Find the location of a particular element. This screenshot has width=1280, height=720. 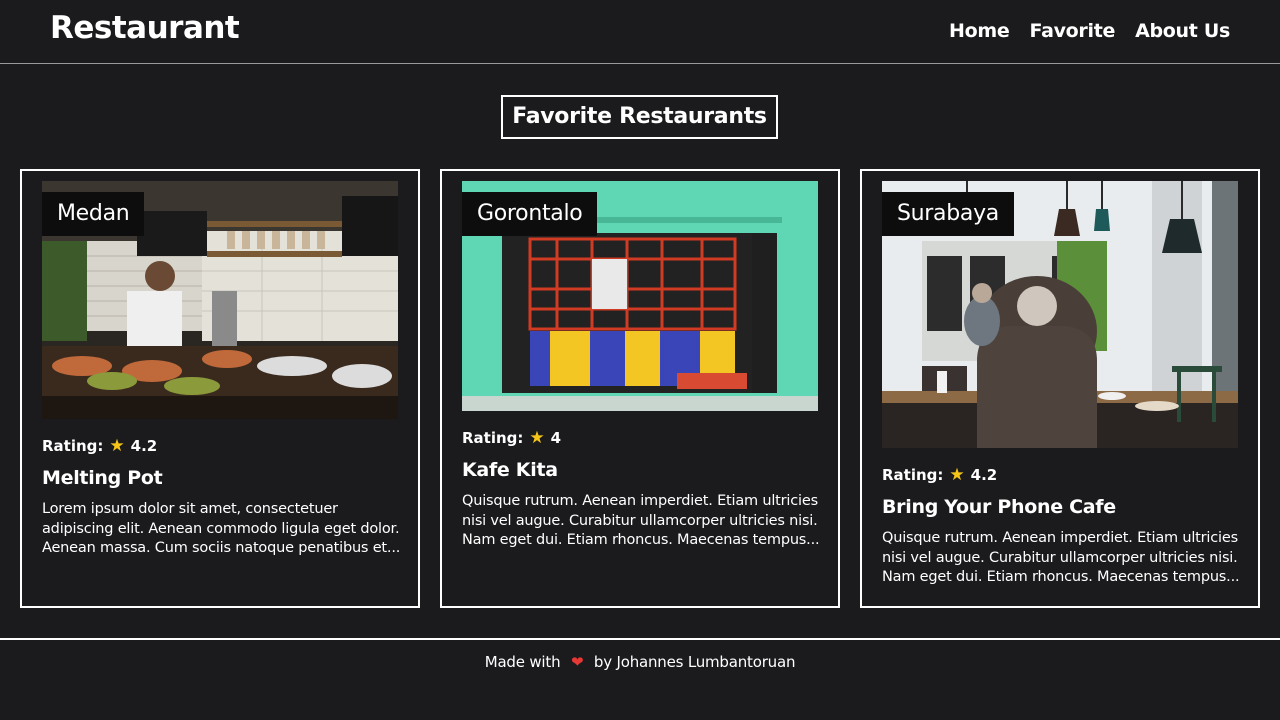

site-footer: Made with ❤ by Johannes Lumbantoruan is located at coordinates (640, 679).